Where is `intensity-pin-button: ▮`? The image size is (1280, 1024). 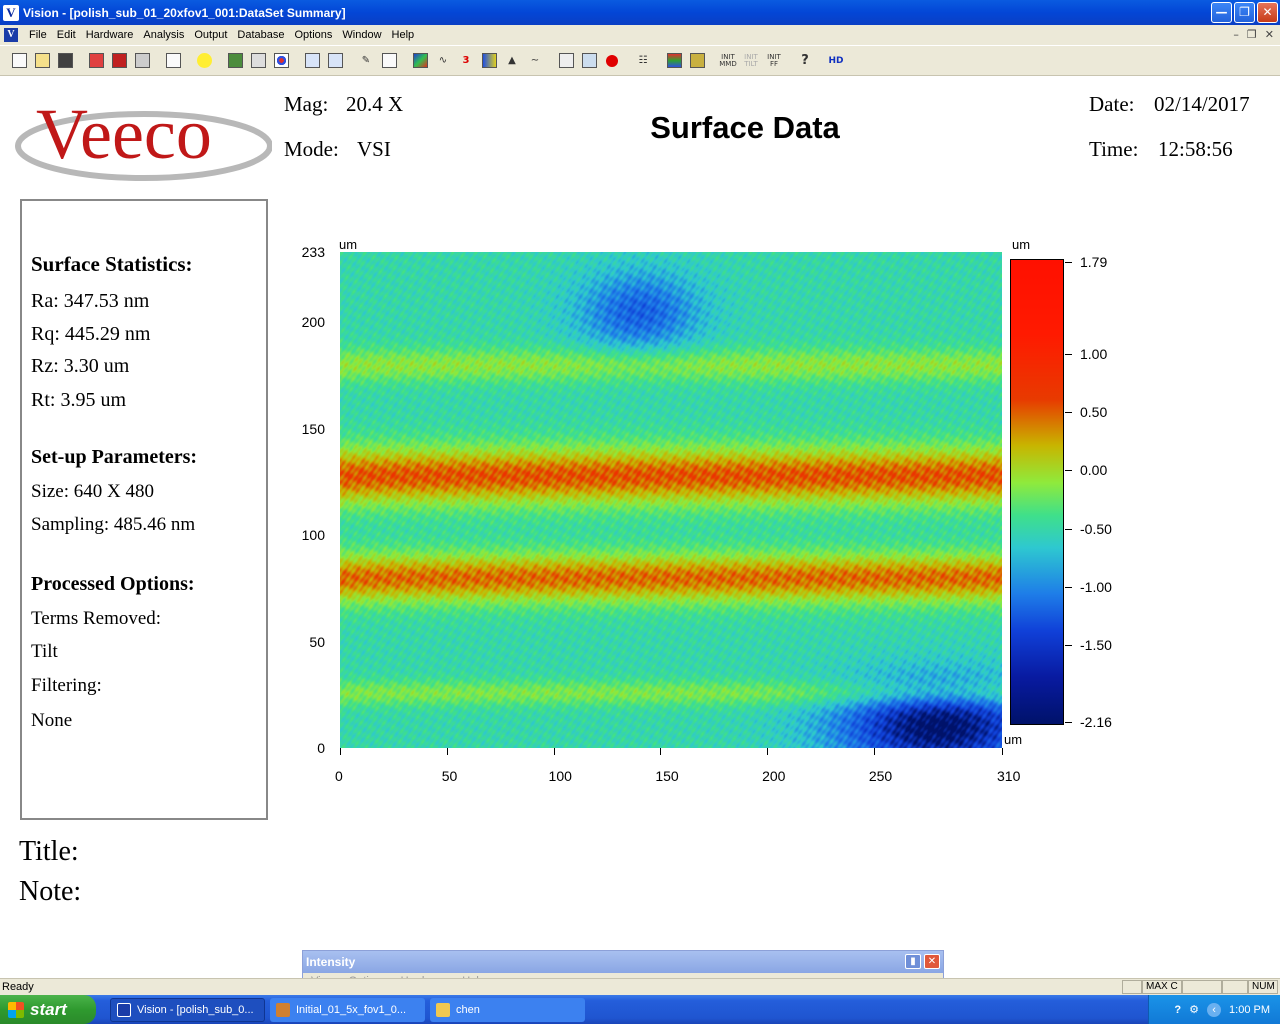 intensity-pin-button: ▮ is located at coordinates (913, 961).